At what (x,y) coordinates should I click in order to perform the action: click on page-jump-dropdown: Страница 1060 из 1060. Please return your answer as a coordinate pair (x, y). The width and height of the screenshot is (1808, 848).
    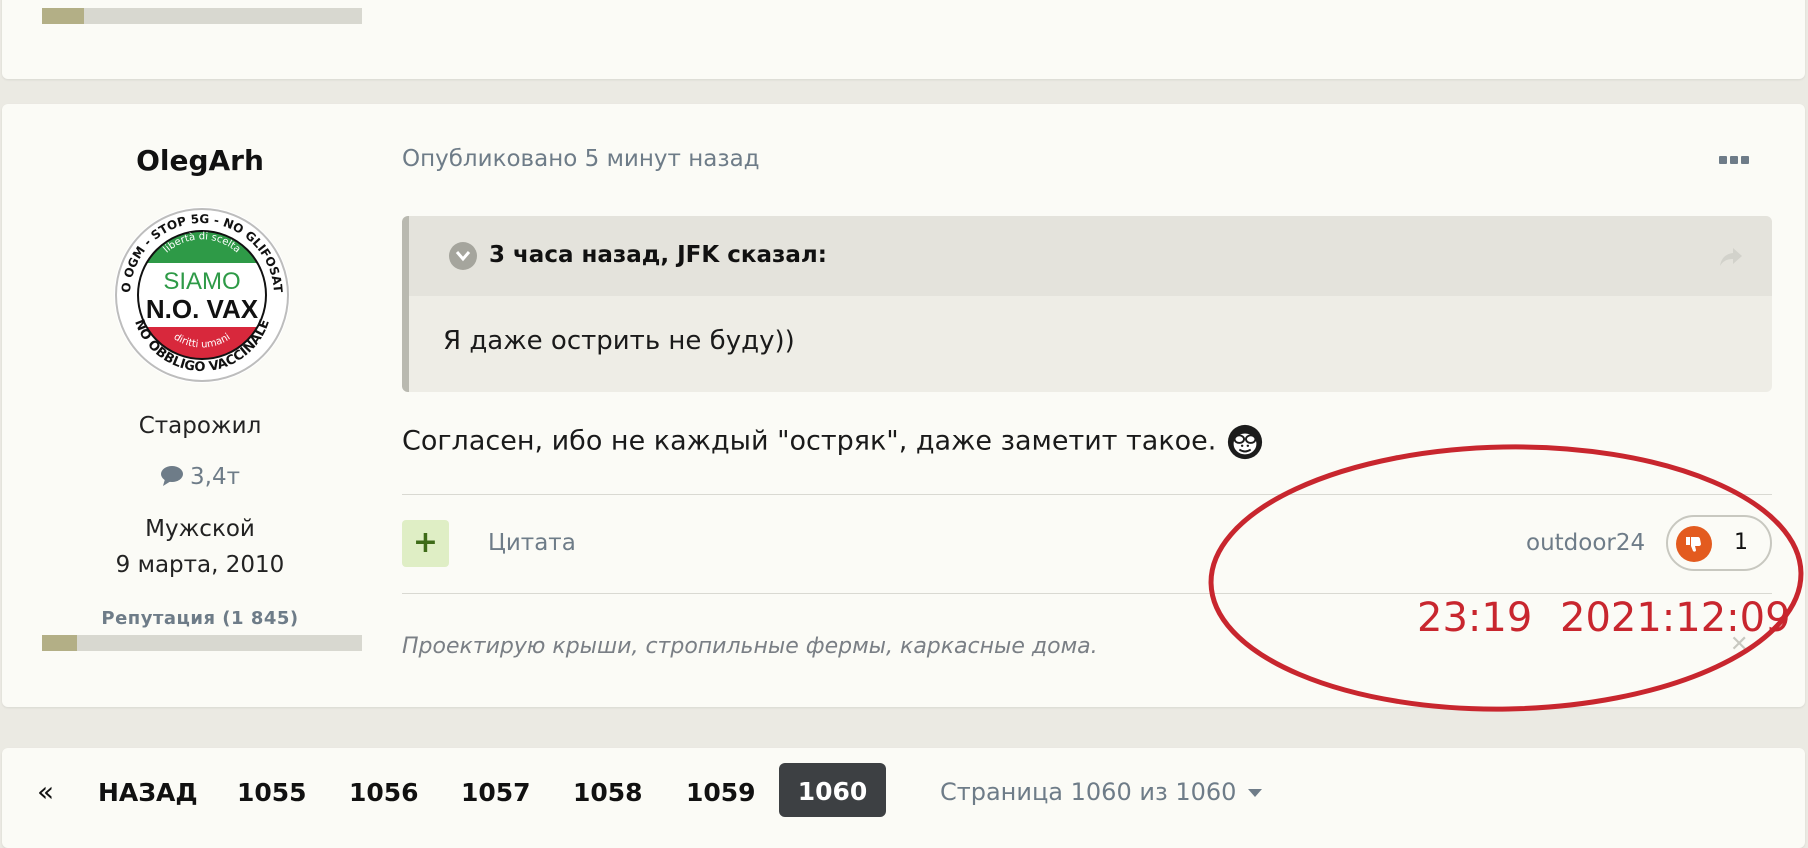
    Looking at the image, I should click on (1101, 792).